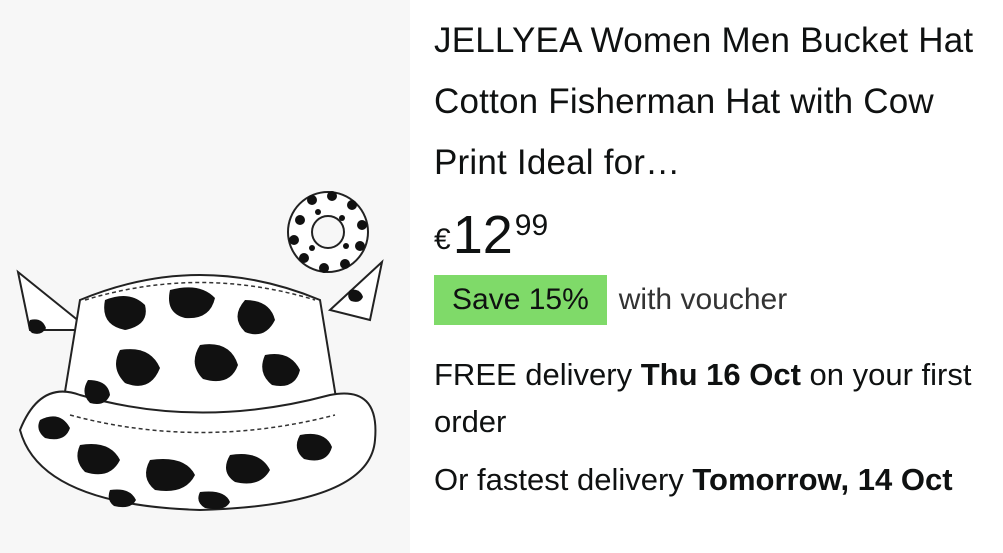 This screenshot has height=553, width=1003. What do you see at coordinates (703, 299) in the screenshot?
I see `voucher-text: with voucher` at bounding box center [703, 299].